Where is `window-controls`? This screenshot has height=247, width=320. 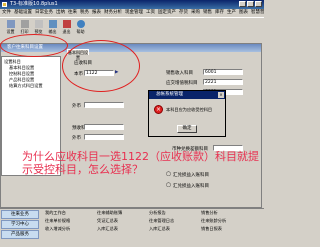
window-controls is located at coordinates (250, 4).